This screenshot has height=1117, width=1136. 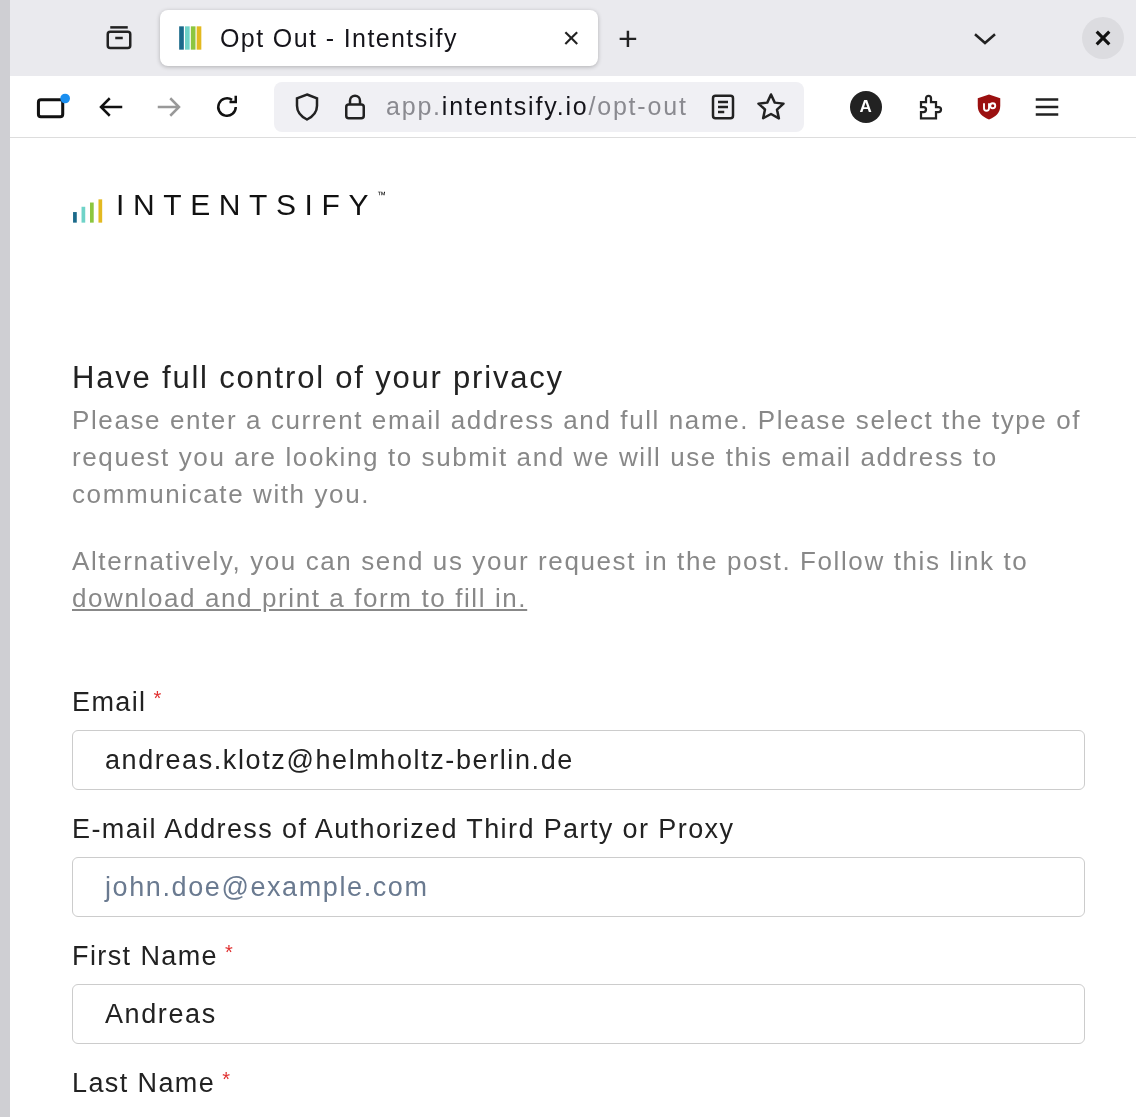 I want to click on trademark-sign: ™, so click(x=381, y=195).